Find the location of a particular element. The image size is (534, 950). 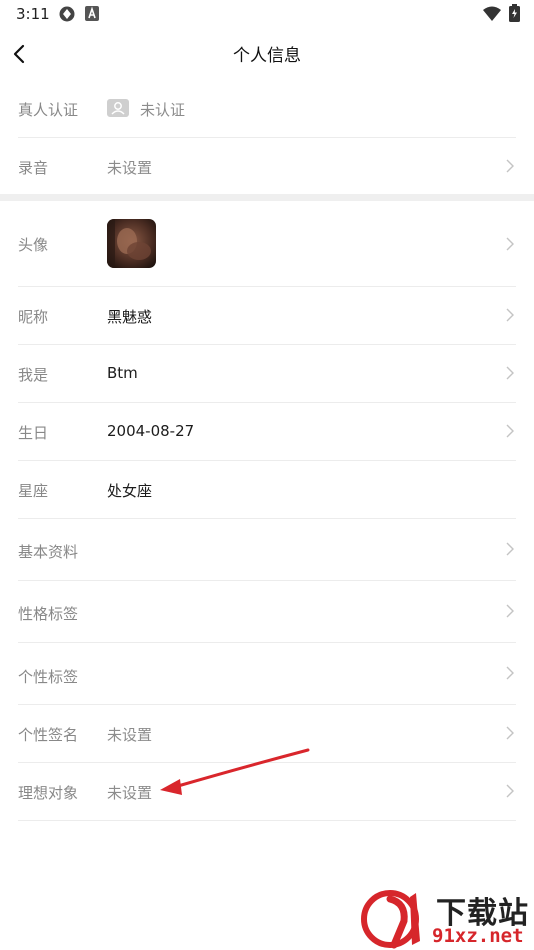

battery-icon is located at coordinates (514, 13).